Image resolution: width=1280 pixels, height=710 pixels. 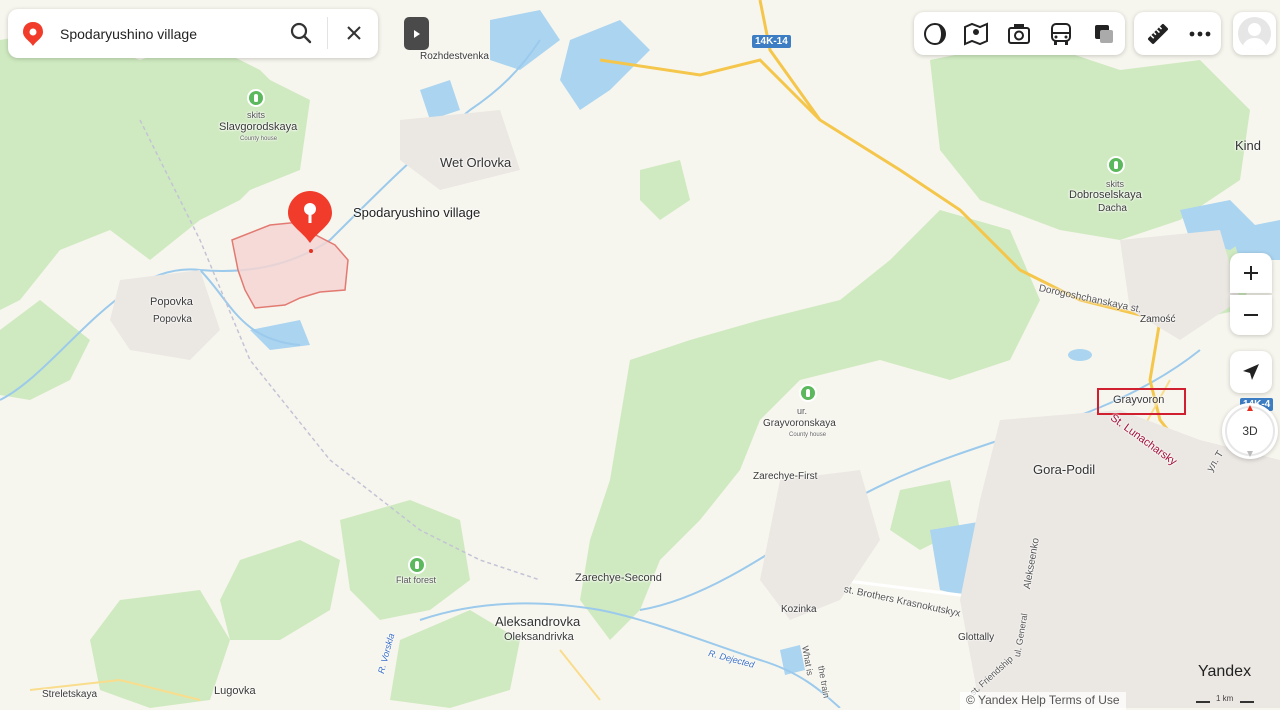 I want to click on traffic-icon, so click(x=1104, y=34).